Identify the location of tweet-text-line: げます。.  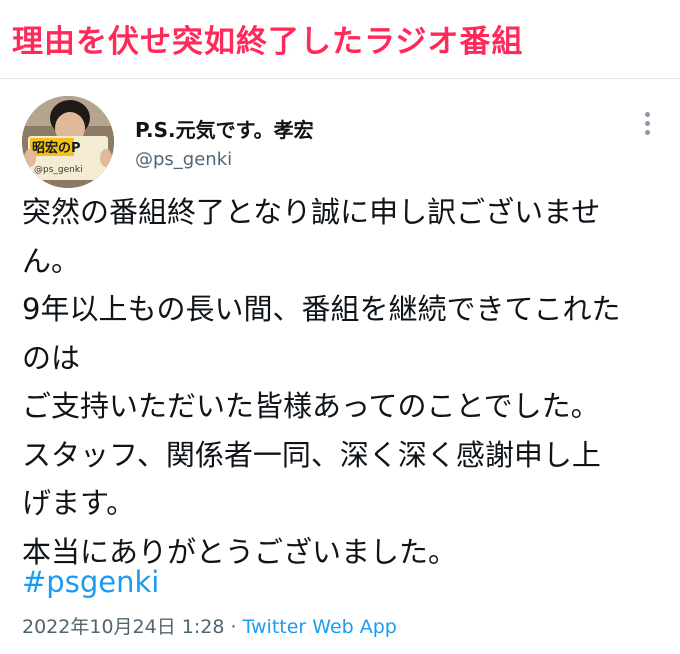
(79, 503).